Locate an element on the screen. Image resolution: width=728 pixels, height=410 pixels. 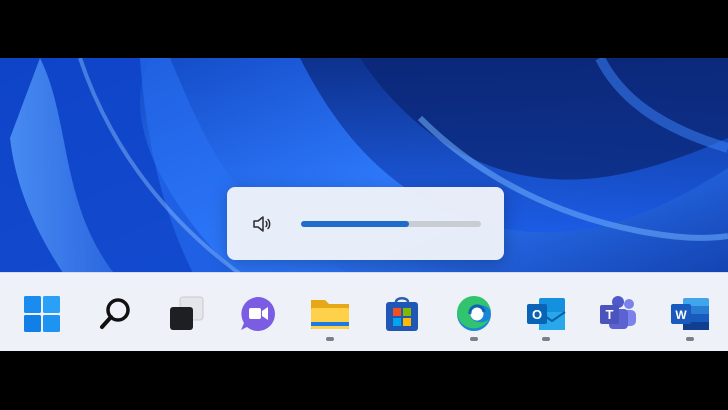
microsoft-store-button is located at coordinates (402, 314).